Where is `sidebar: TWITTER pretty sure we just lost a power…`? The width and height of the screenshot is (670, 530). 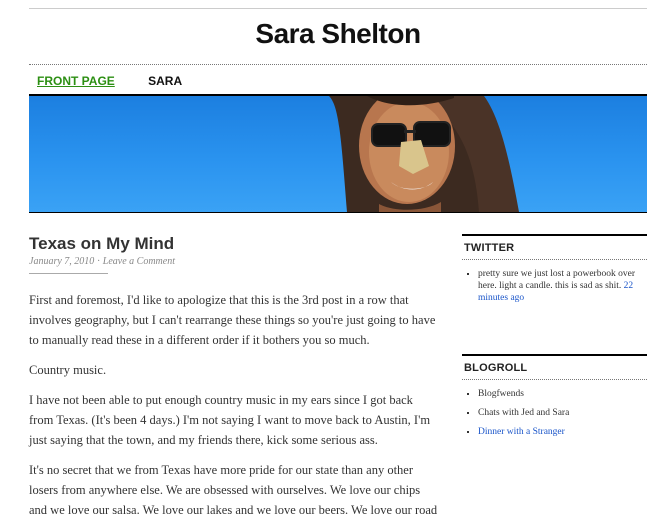
sidebar: TWITTER pretty sure we just lost a power… is located at coordinates (554, 339).